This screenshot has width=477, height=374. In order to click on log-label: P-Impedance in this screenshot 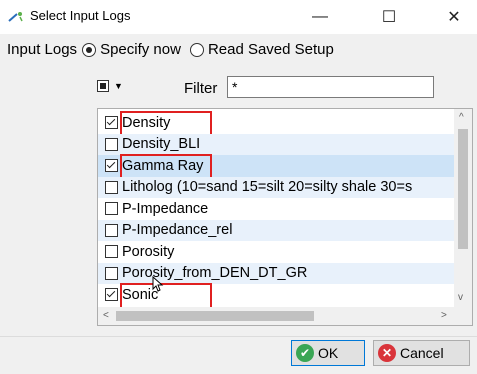, I will do `click(165, 208)`.